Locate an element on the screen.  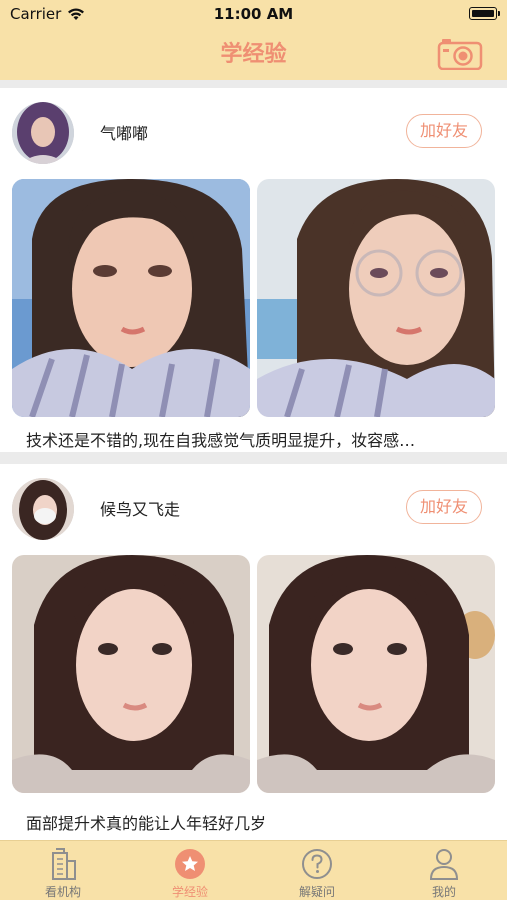
username: 候鸟又飞走 is located at coordinates (140, 508).